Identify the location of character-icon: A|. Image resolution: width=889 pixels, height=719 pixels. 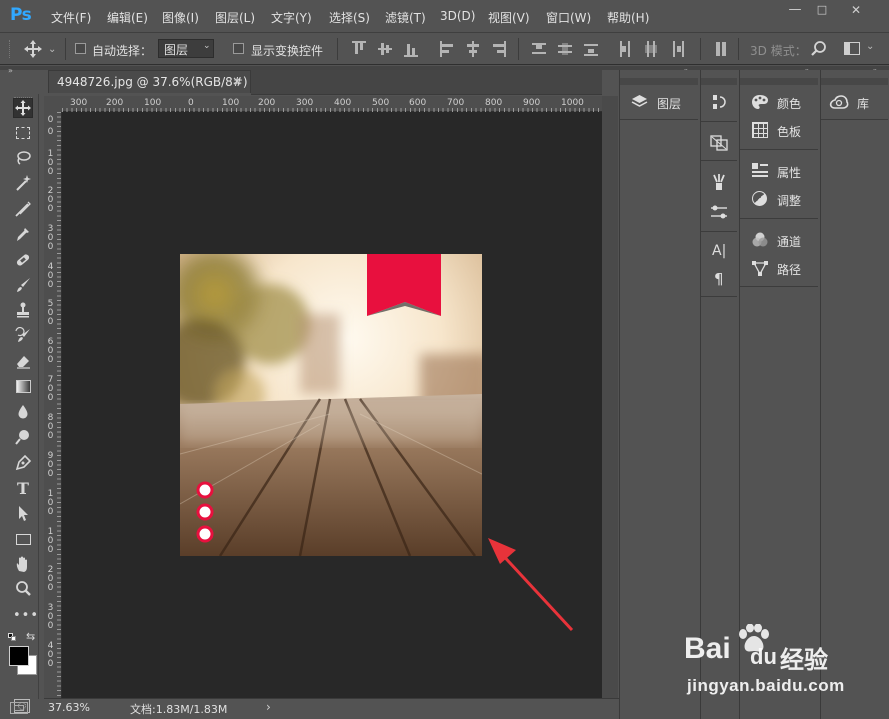
(719, 251).